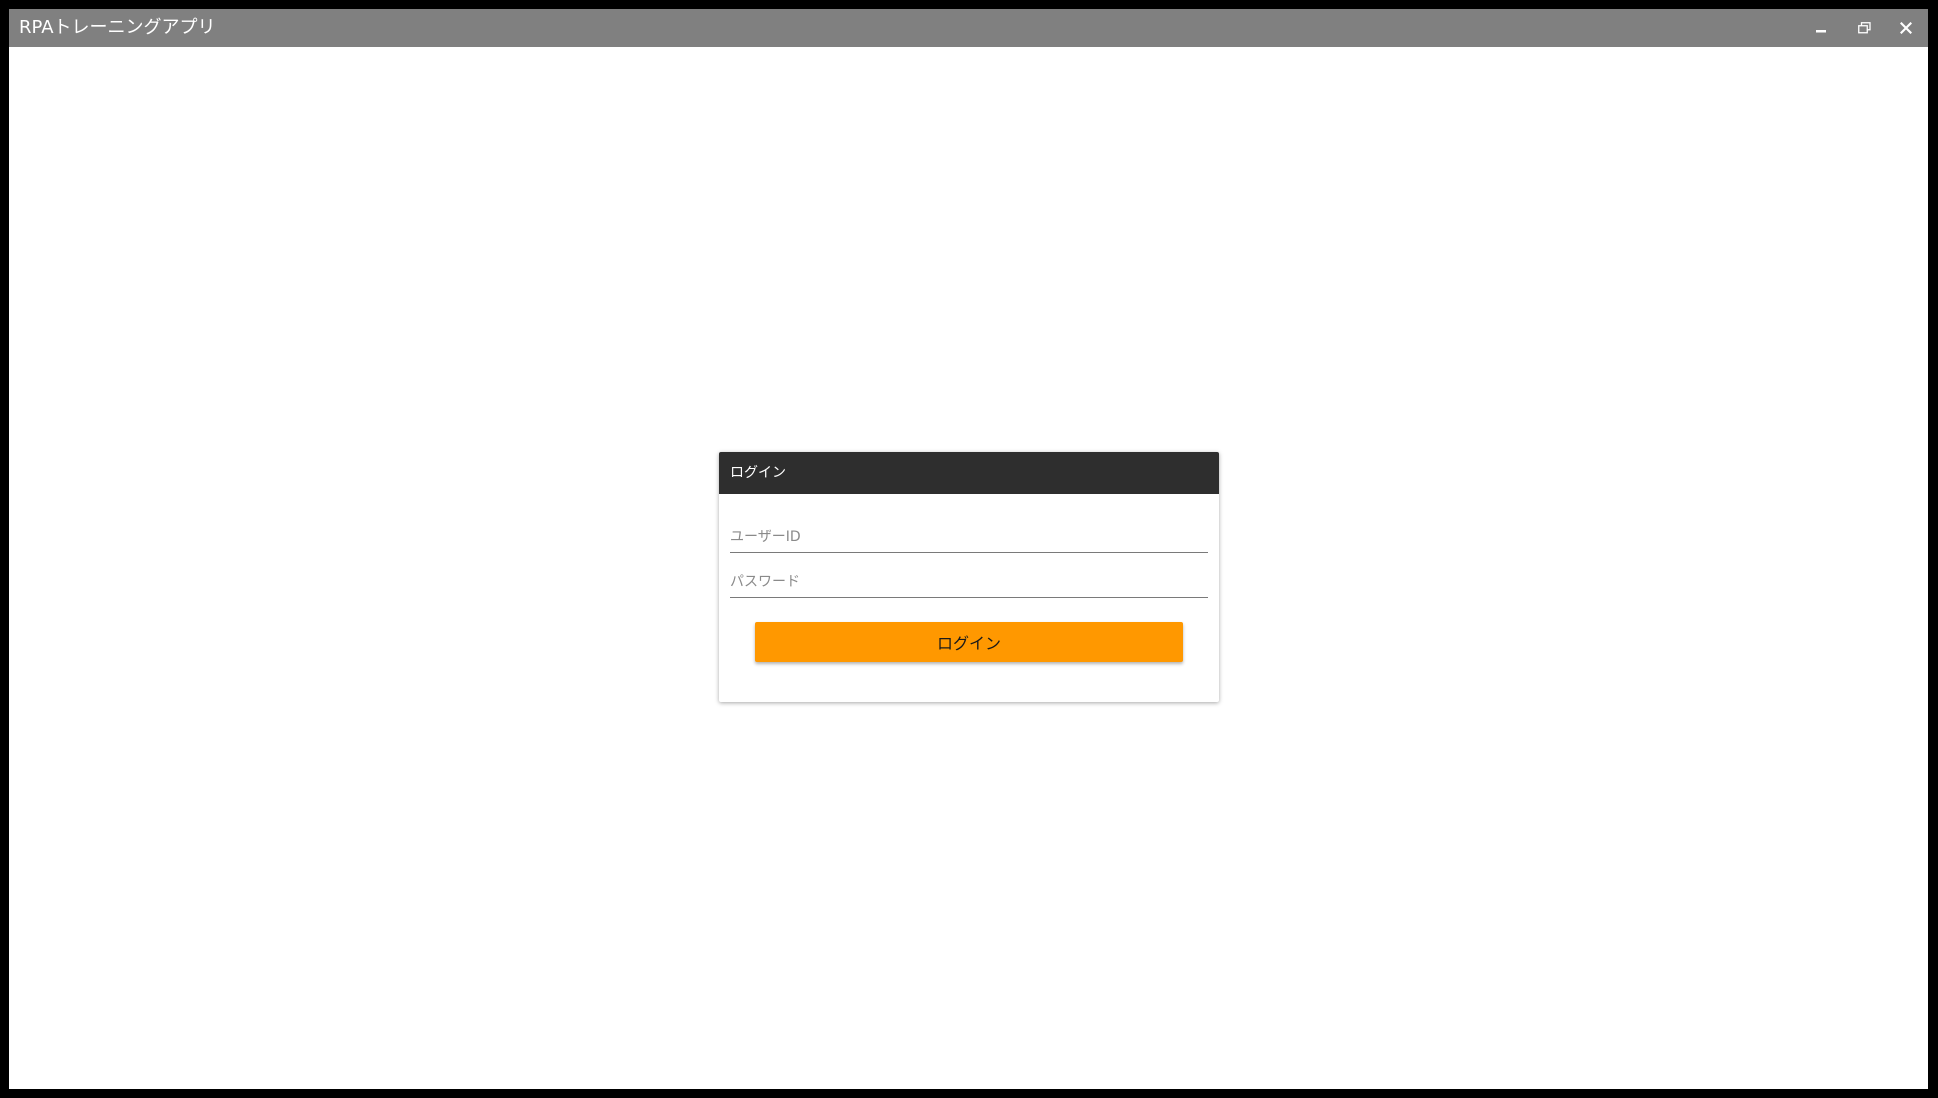 Image resolution: width=1938 pixels, height=1098 pixels. I want to click on password-field, so click(969, 582).